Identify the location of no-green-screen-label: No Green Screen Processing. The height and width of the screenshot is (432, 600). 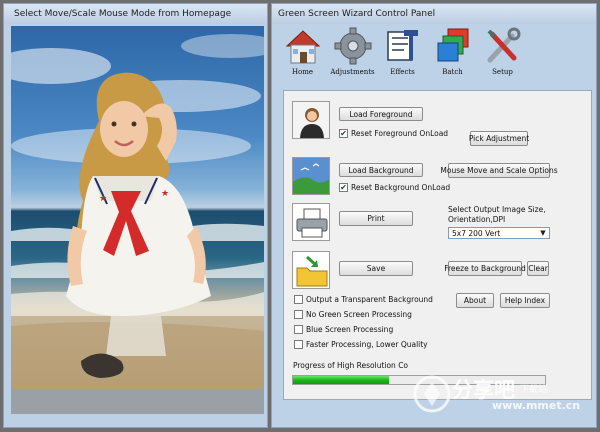
(359, 314).